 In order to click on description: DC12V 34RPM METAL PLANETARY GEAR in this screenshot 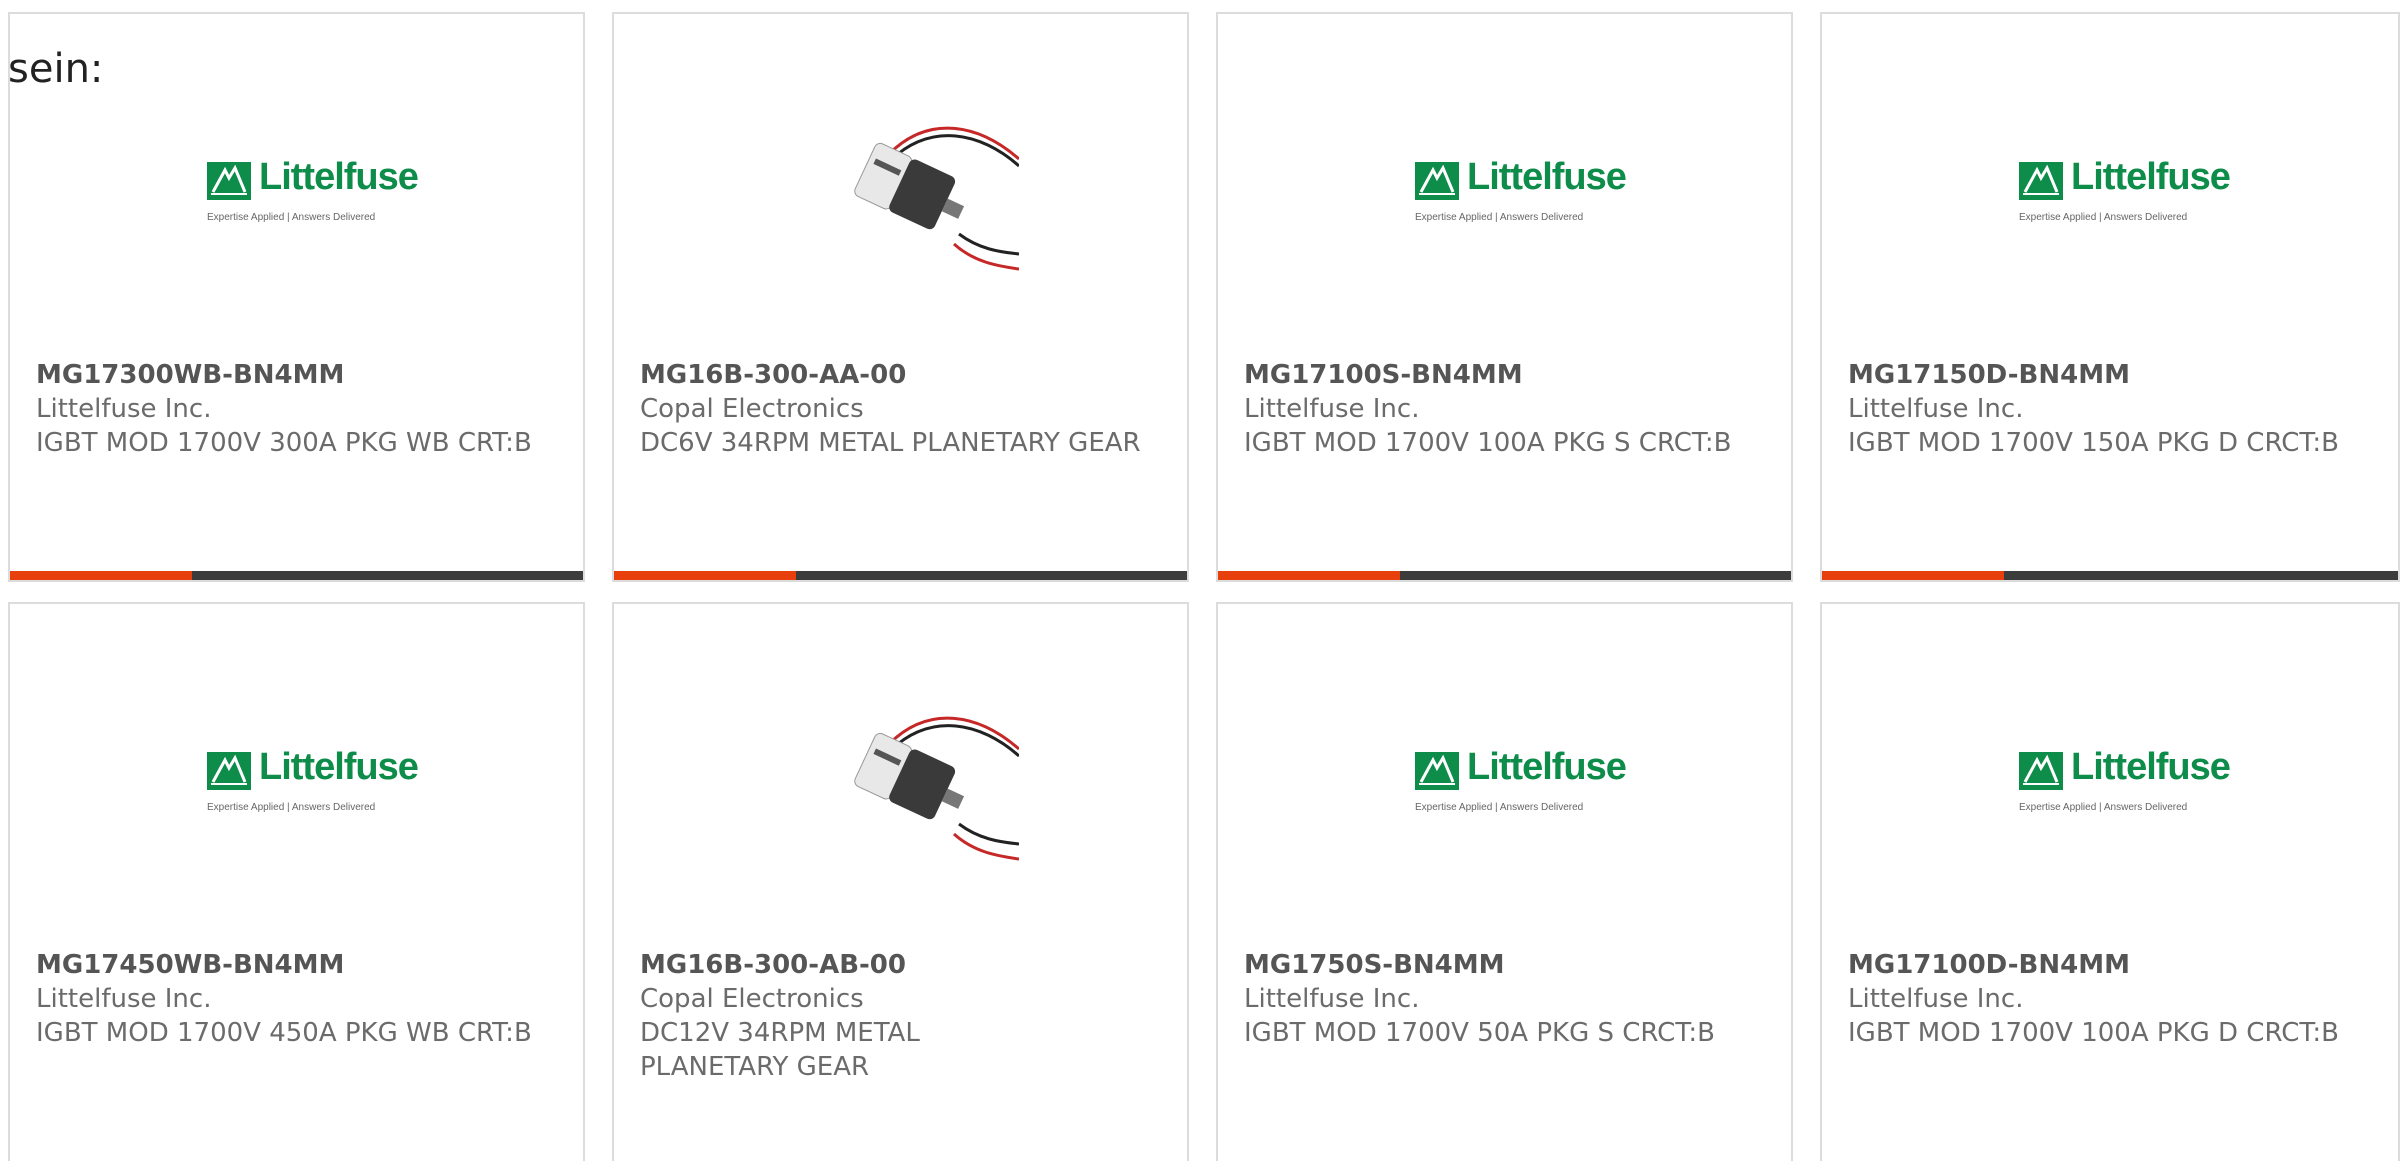, I will do `click(780, 1050)`.